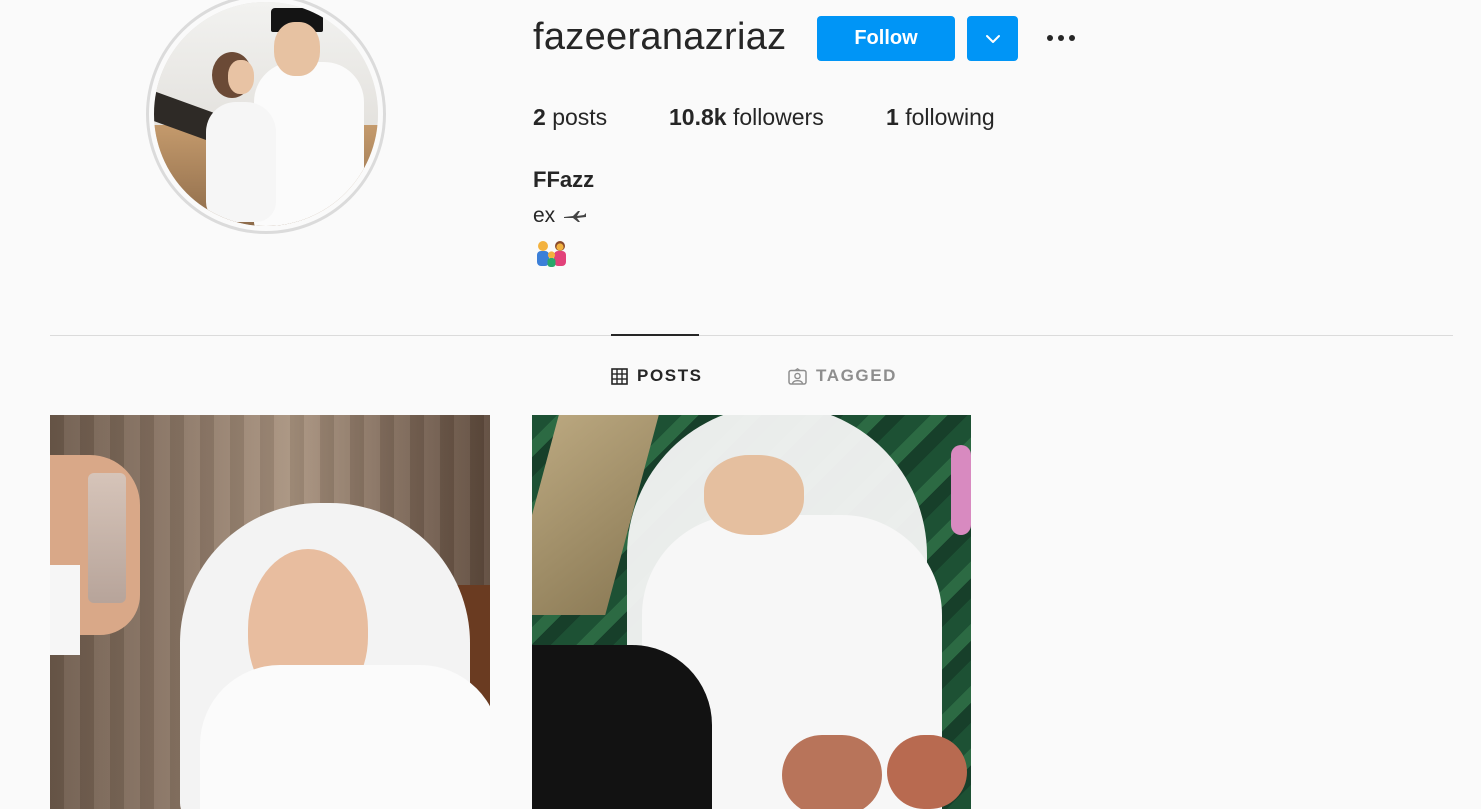 The image size is (1481, 809). What do you see at coordinates (950, 117) in the screenshot?
I see `following-label: following` at bounding box center [950, 117].